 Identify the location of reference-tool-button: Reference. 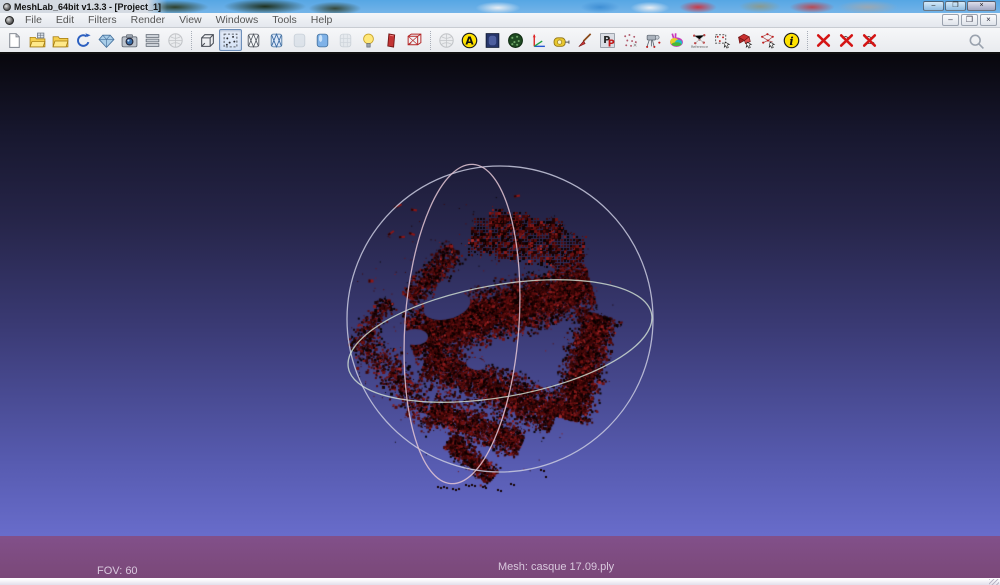
(699, 40).